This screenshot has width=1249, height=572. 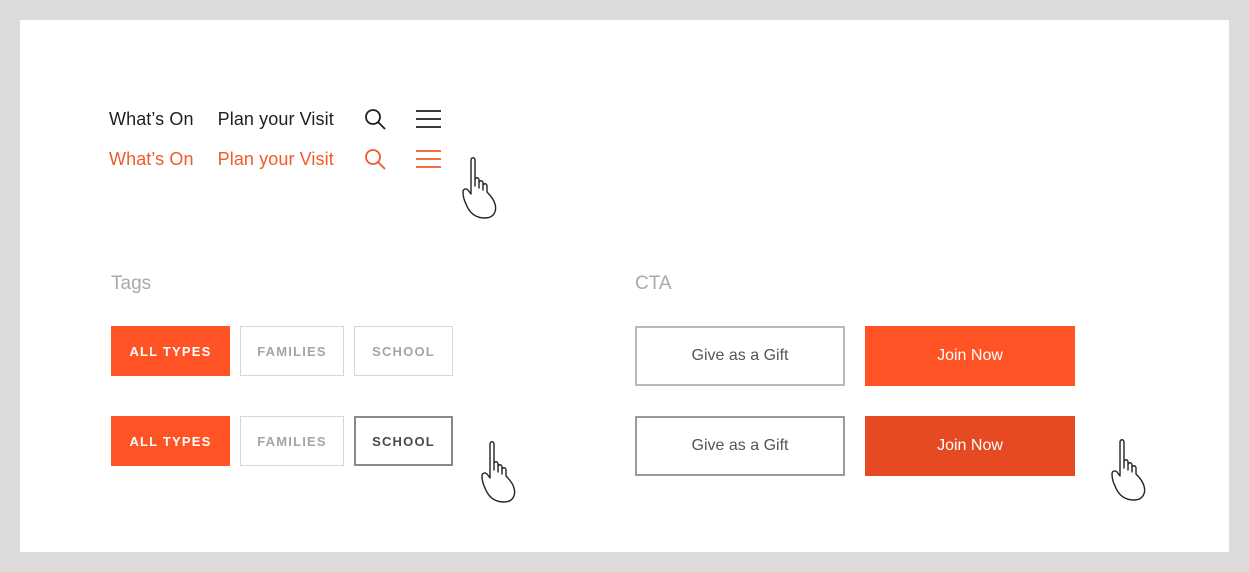 I want to click on tag-school: SCHOOL, so click(x=403, y=351).